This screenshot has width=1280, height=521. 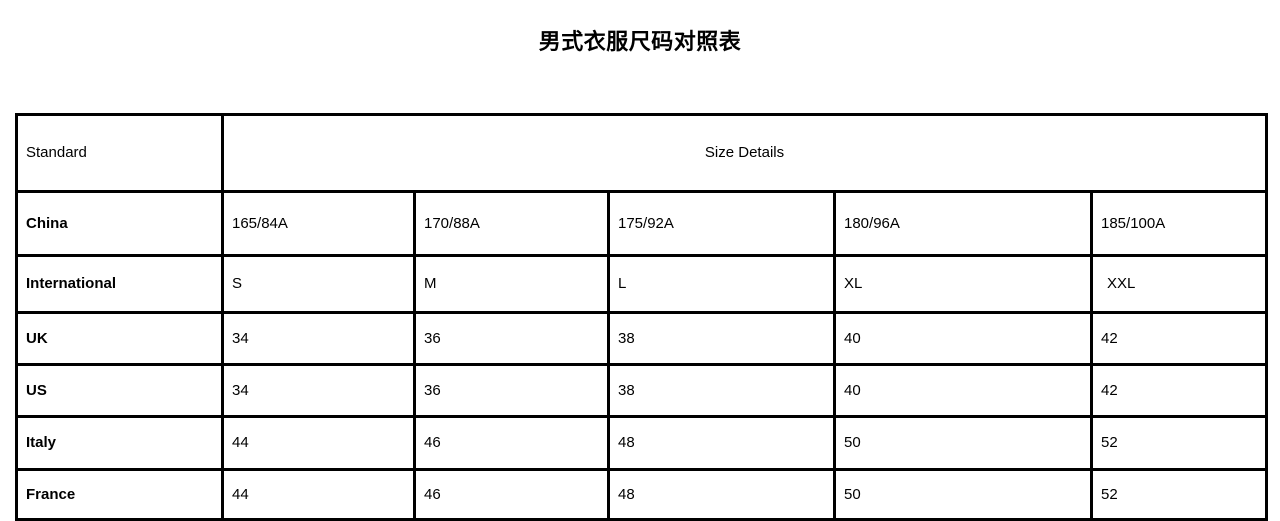 What do you see at coordinates (511, 443) in the screenshot?
I see `cell-italy-2: 46` at bounding box center [511, 443].